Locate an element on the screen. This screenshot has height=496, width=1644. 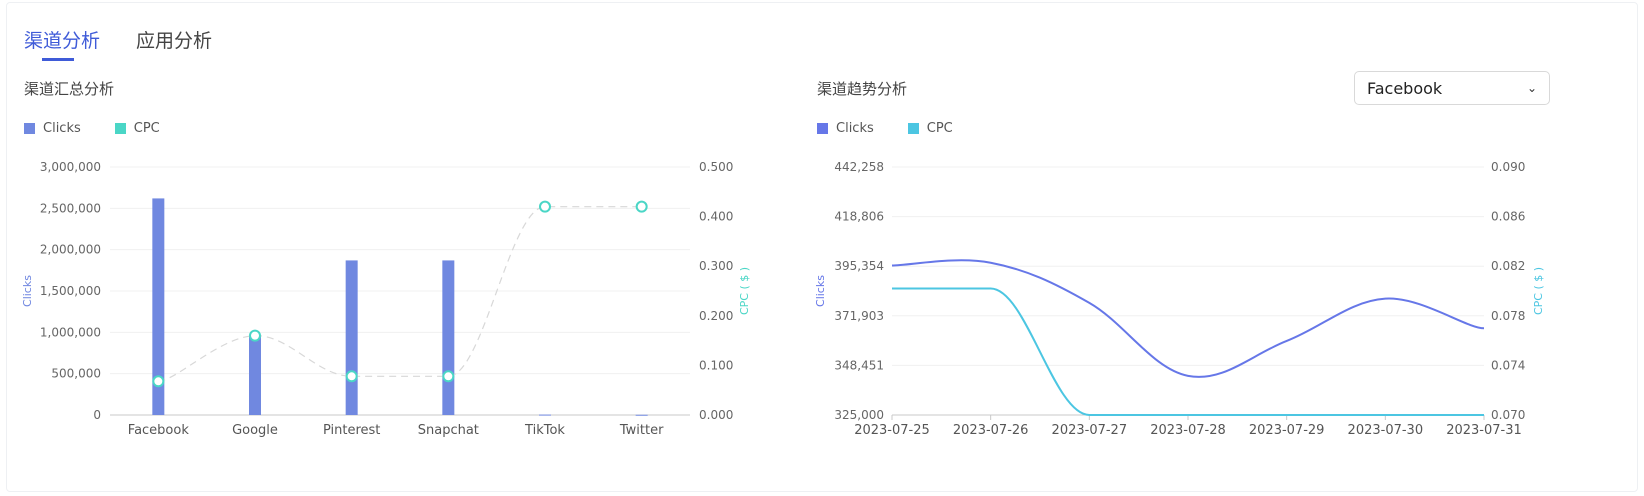
bar-clicks-snapchat is located at coordinates (448, 337).